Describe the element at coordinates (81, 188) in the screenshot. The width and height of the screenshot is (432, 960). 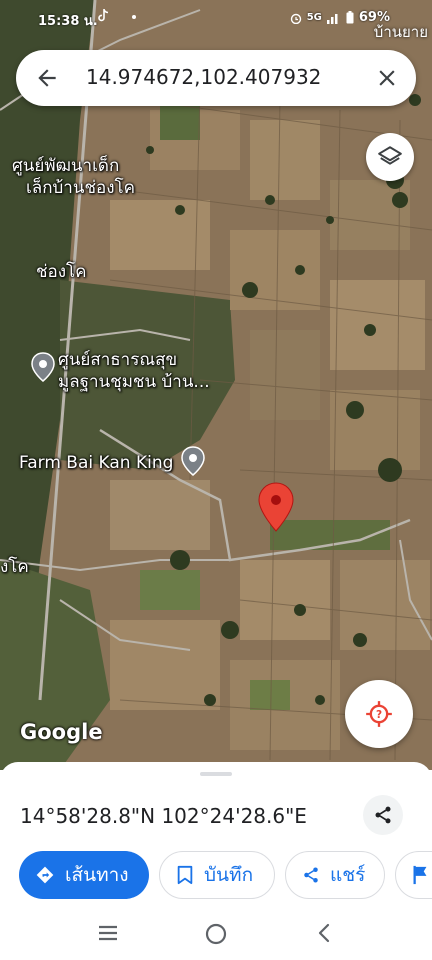
I see `poi-label-line: เล็กบ้านช่องโค` at that location.